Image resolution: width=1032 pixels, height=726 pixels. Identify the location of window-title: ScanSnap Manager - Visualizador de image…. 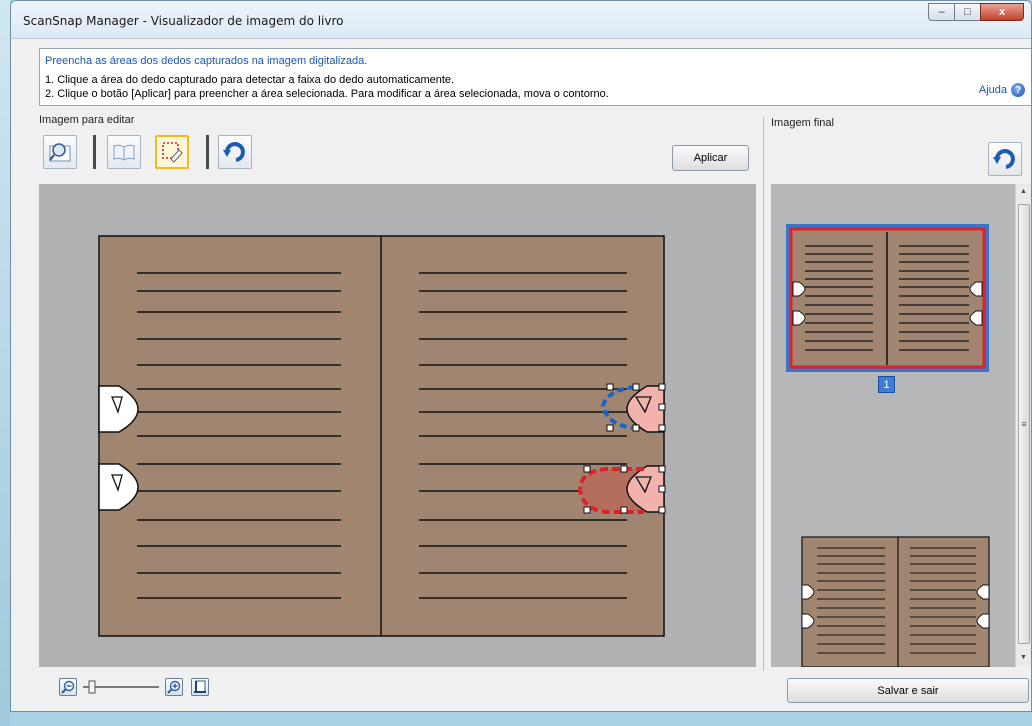
(183, 21).